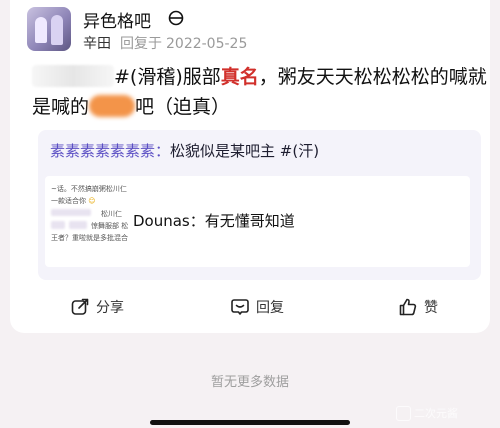  Describe the element at coordinates (408, 307) in the screenshot. I see `thumbs-up-icon` at that location.